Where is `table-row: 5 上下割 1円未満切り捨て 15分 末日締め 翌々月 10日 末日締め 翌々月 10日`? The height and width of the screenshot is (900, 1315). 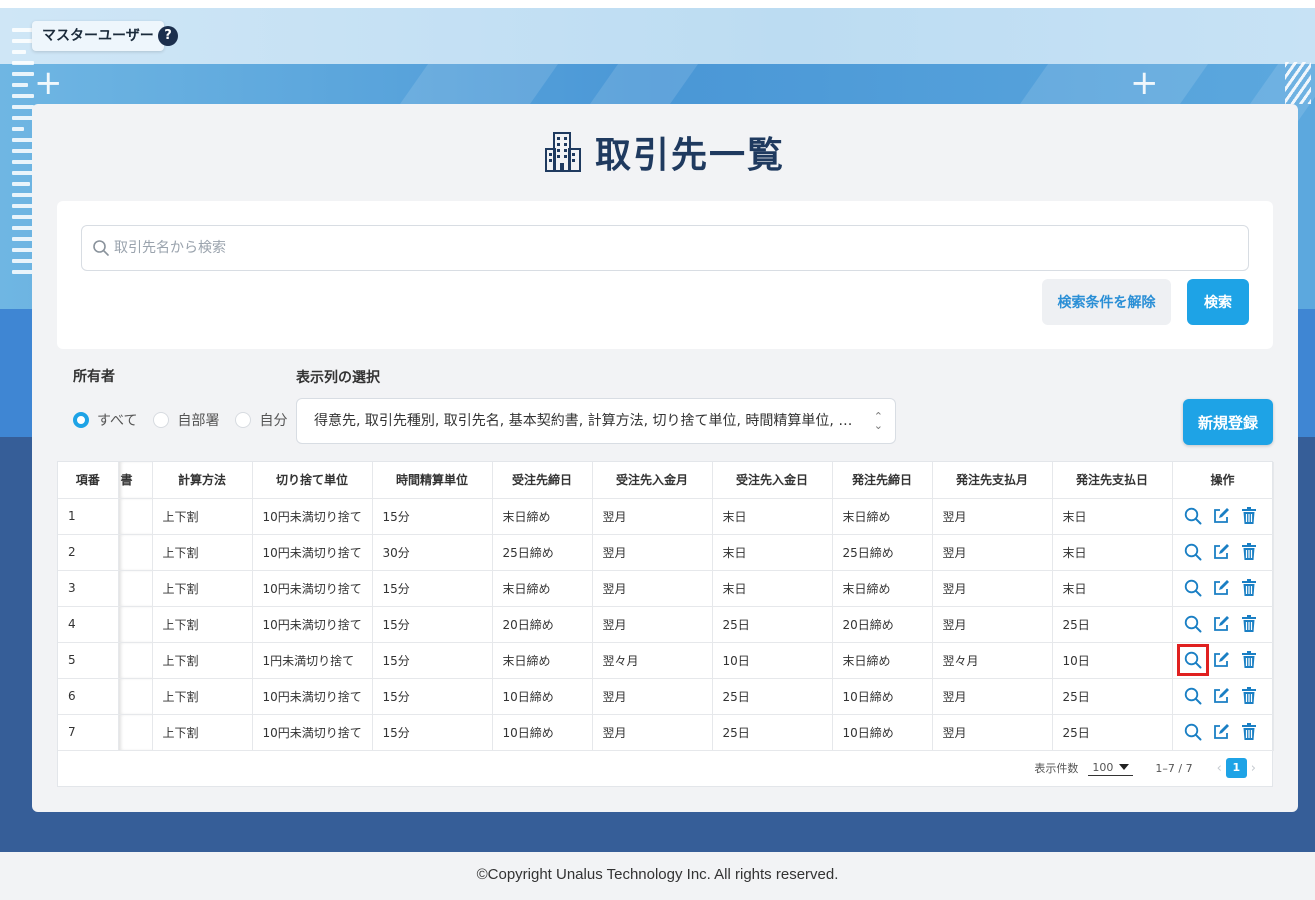 table-row: 5 上下割 1円未満切り捨て 15分 末日締め 翌々月 10日 末日締め 翌々月 10日 is located at coordinates (666, 660).